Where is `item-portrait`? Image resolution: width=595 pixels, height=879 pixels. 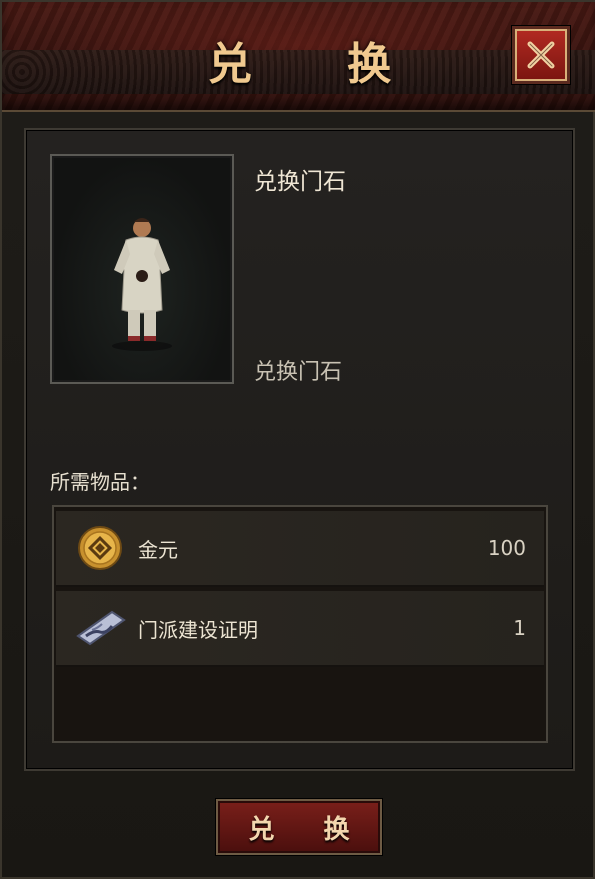 item-portrait is located at coordinates (142, 269).